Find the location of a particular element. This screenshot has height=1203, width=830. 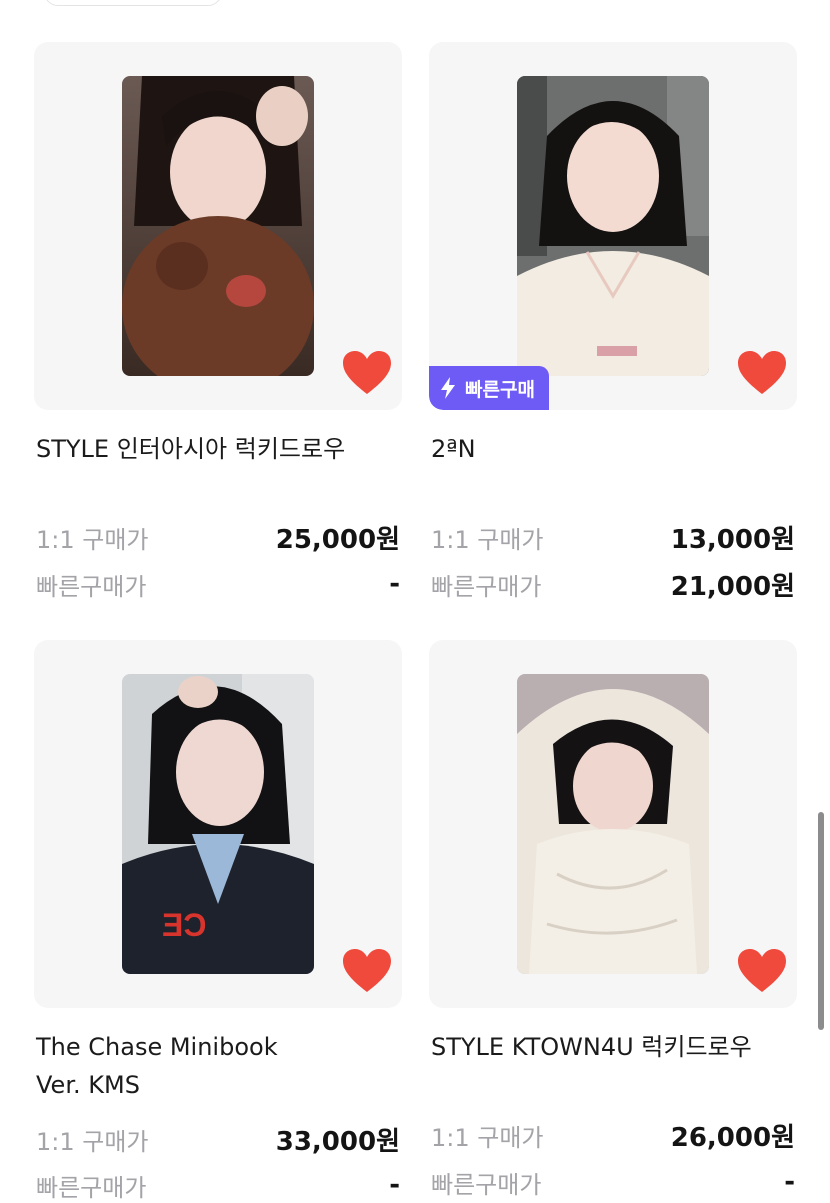

product-title: STYLE 인터아시아 럭키드로우 is located at coordinates (218, 449).